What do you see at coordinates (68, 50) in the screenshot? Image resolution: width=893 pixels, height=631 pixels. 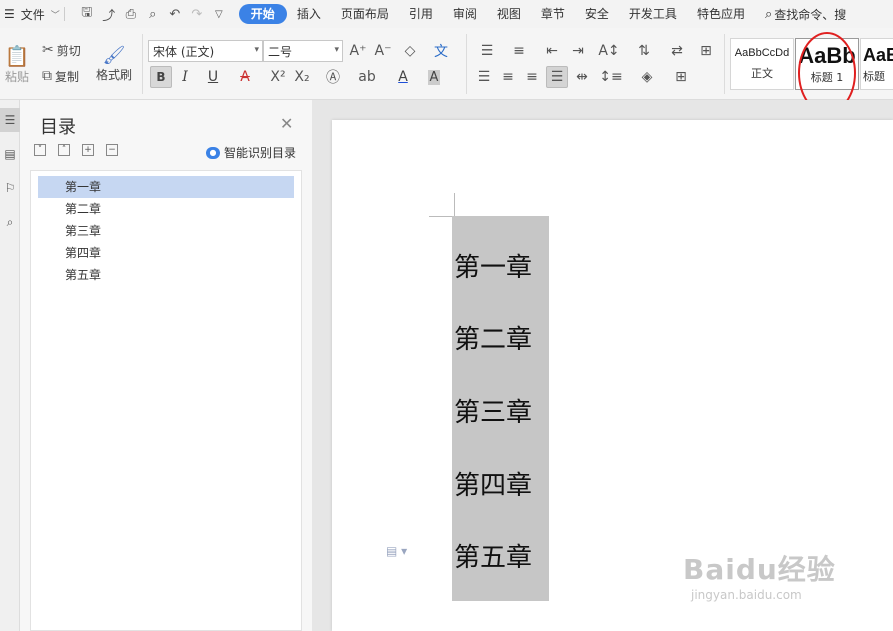 I see `cut-label: 剪切` at bounding box center [68, 50].